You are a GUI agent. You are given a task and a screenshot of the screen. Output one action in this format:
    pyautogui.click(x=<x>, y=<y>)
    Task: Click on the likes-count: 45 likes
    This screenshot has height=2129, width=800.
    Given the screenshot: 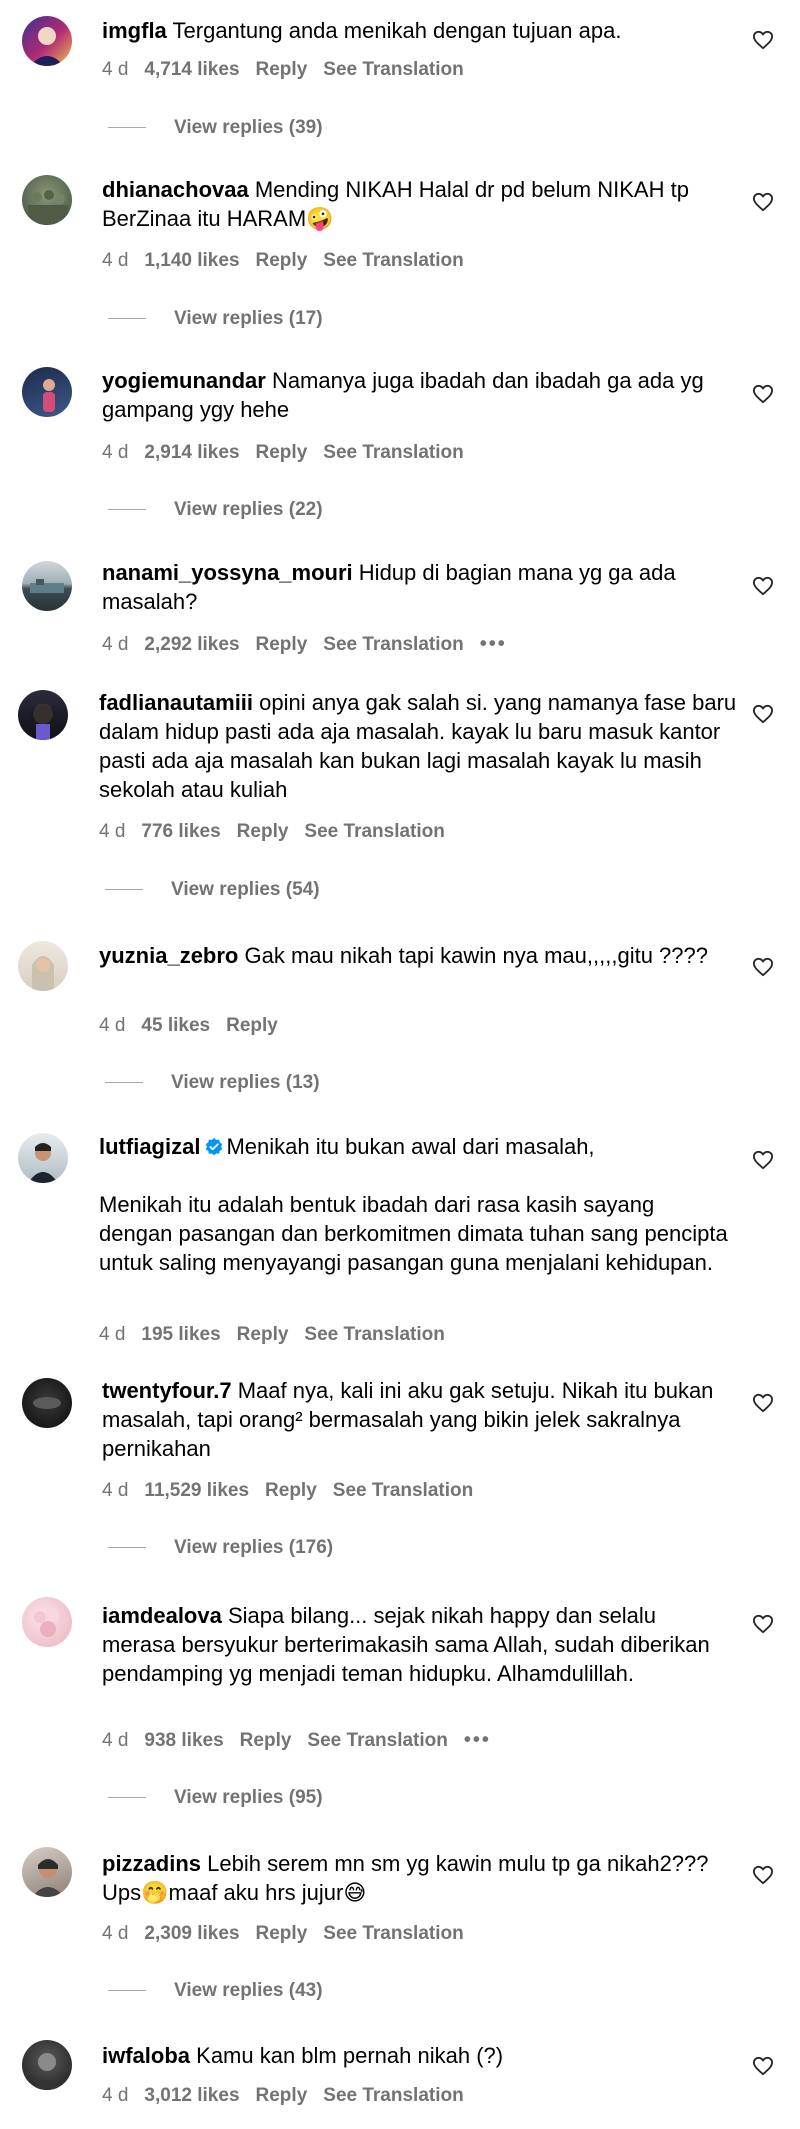 What is the action you would take?
    pyautogui.click(x=175, y=1025)
    